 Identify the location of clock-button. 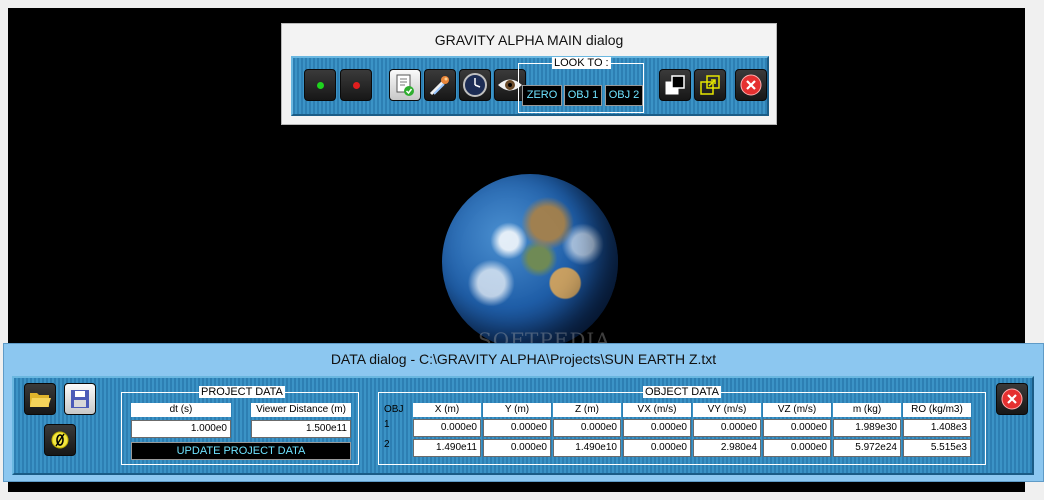
(475, 85).